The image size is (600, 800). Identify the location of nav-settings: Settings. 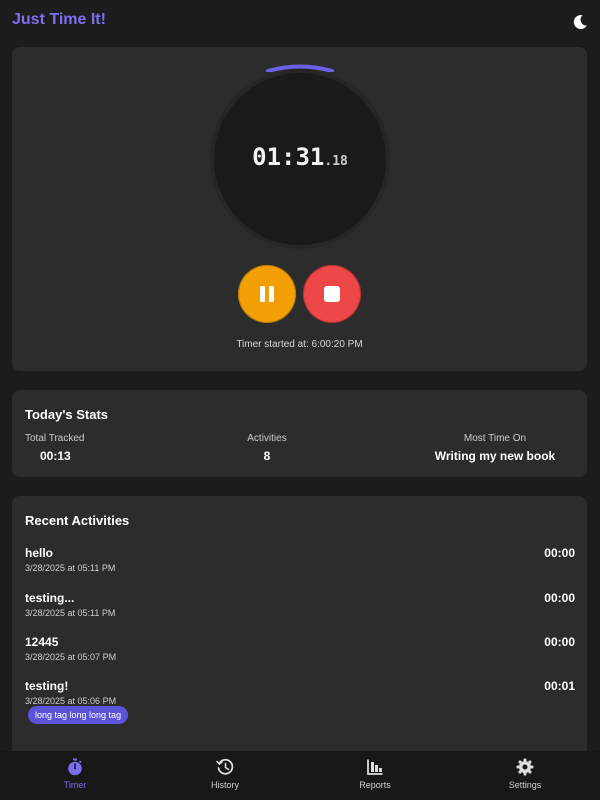
(525, 775).